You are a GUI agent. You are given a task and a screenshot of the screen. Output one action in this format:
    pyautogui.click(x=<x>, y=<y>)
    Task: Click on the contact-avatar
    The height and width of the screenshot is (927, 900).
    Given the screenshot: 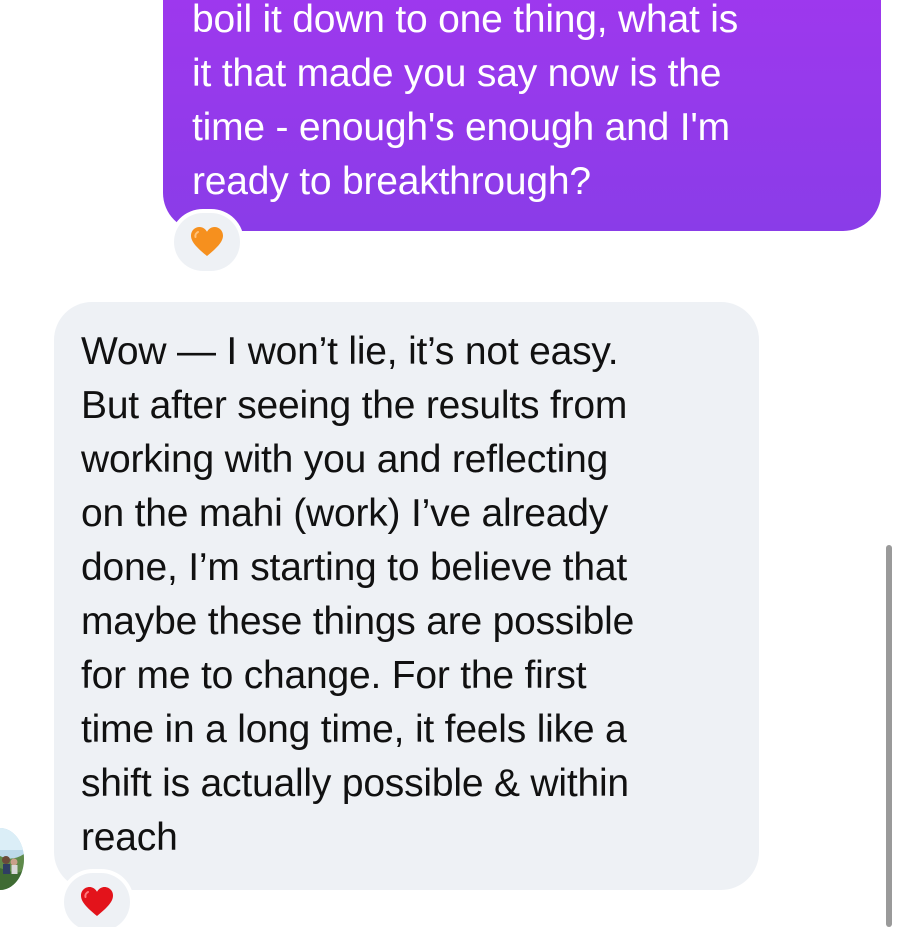 What is the action you would take?
    pyautogui.click(x=12, y=859)
    